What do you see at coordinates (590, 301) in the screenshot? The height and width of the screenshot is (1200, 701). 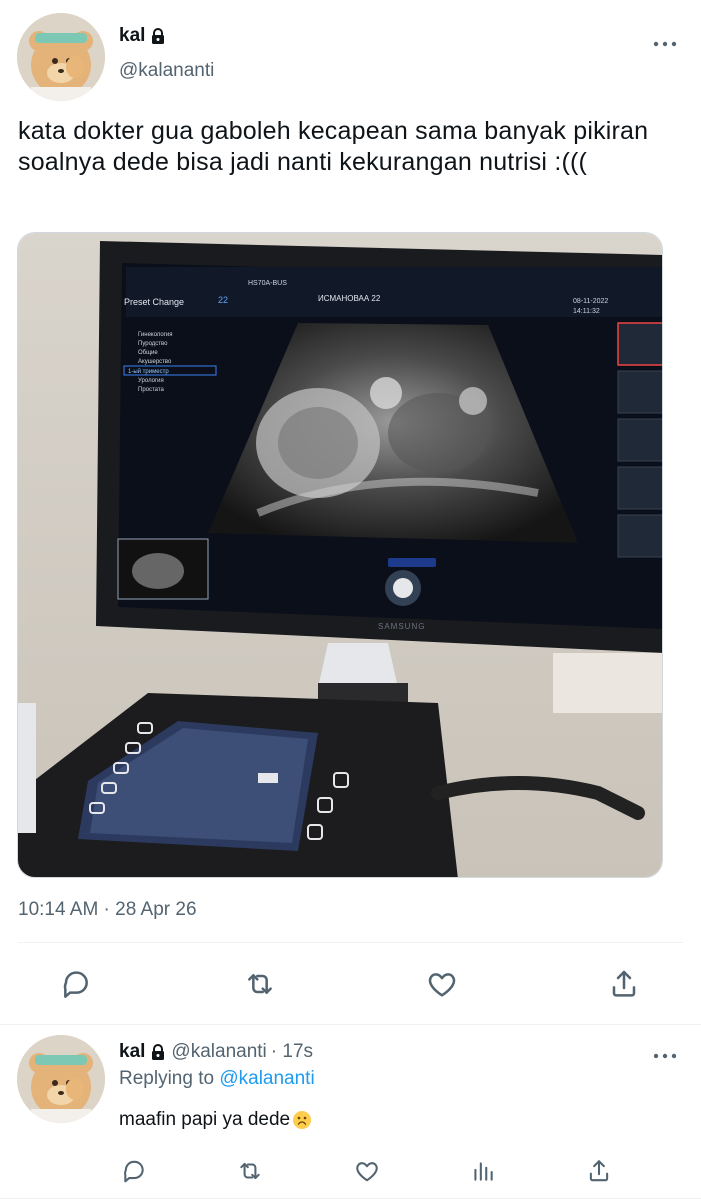 I see `date-label: 08-11-2022` at bounding box center [590, 301].